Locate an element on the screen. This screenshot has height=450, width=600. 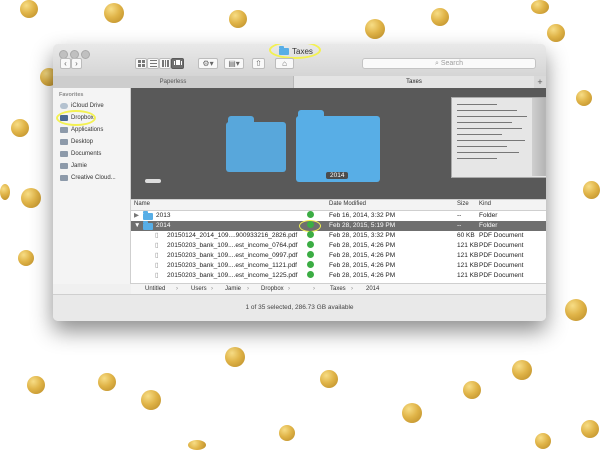
sidebar-item-label: iCloud Drive is located at coordinates (87, 105).